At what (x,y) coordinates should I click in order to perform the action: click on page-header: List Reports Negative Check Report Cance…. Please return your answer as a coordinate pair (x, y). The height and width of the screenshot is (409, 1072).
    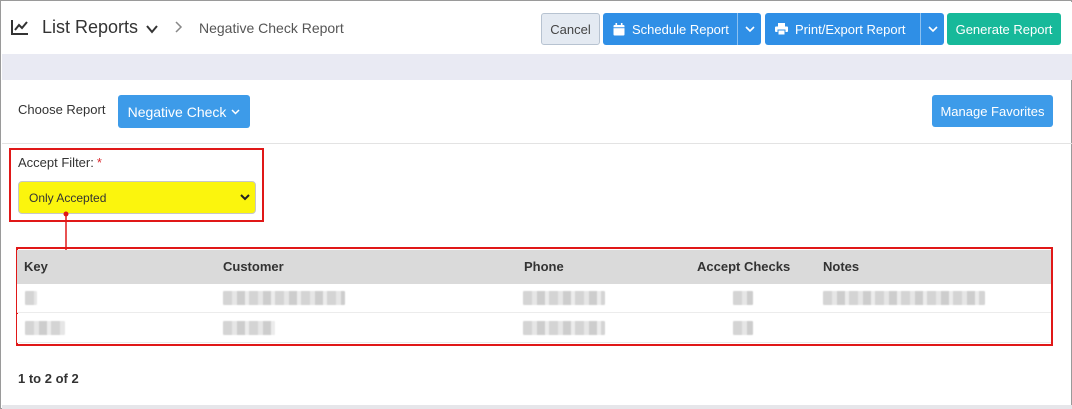
    Looking at the image, I should click on (537, 28).